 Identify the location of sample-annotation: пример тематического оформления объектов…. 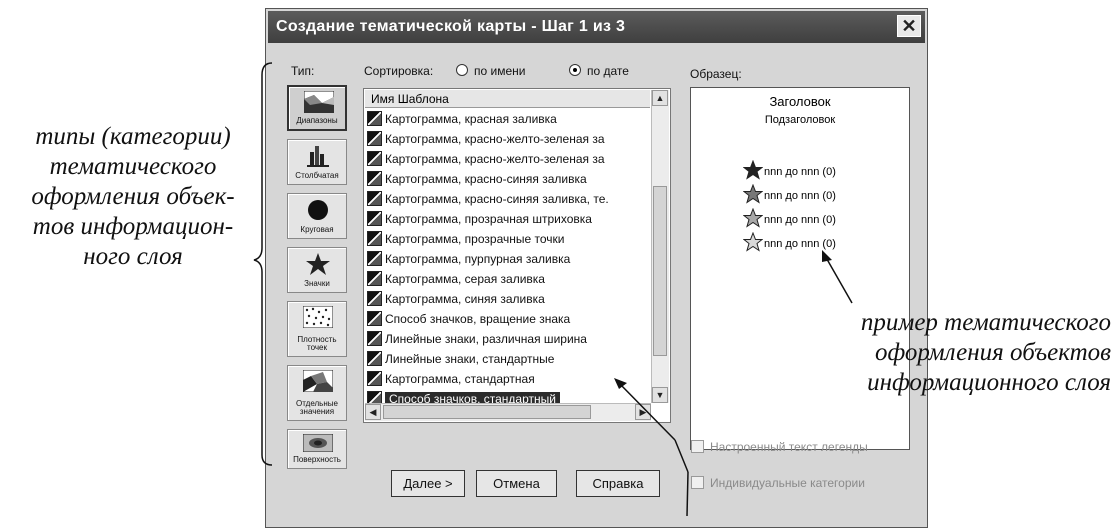
(948, 353).